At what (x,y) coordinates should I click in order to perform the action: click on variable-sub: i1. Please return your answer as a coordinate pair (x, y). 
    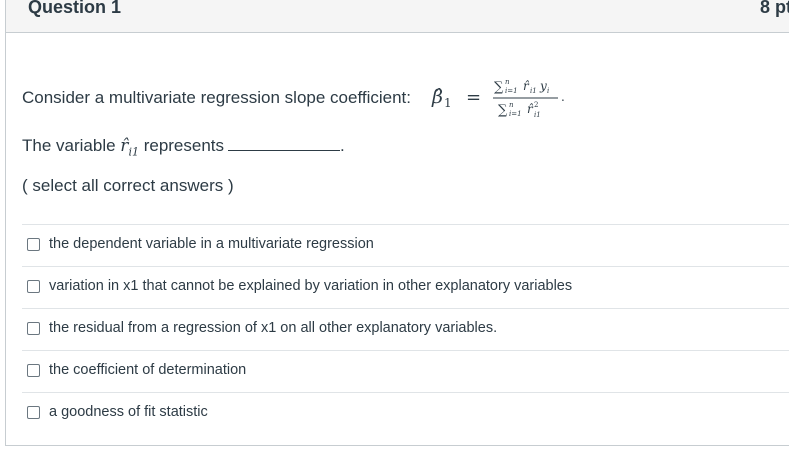
    Looking at the image, I should click on (133, 152).